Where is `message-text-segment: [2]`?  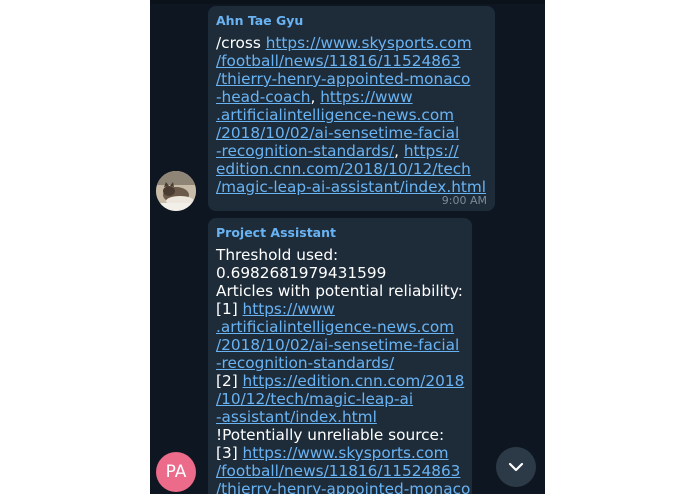 message-text-segment: [2] is located at coordinates (229, 381).